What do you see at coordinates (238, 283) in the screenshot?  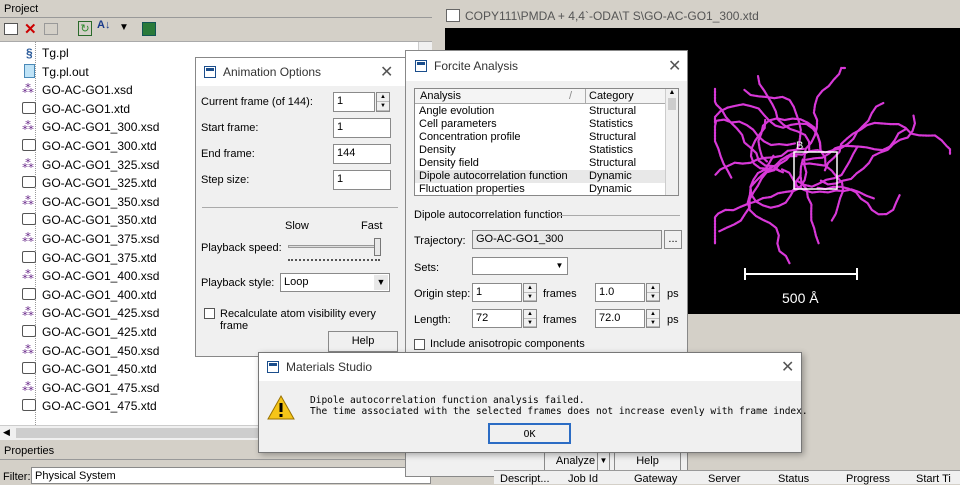 I see `playback-style-label: Playback style:` at bounding box center [238, 283].